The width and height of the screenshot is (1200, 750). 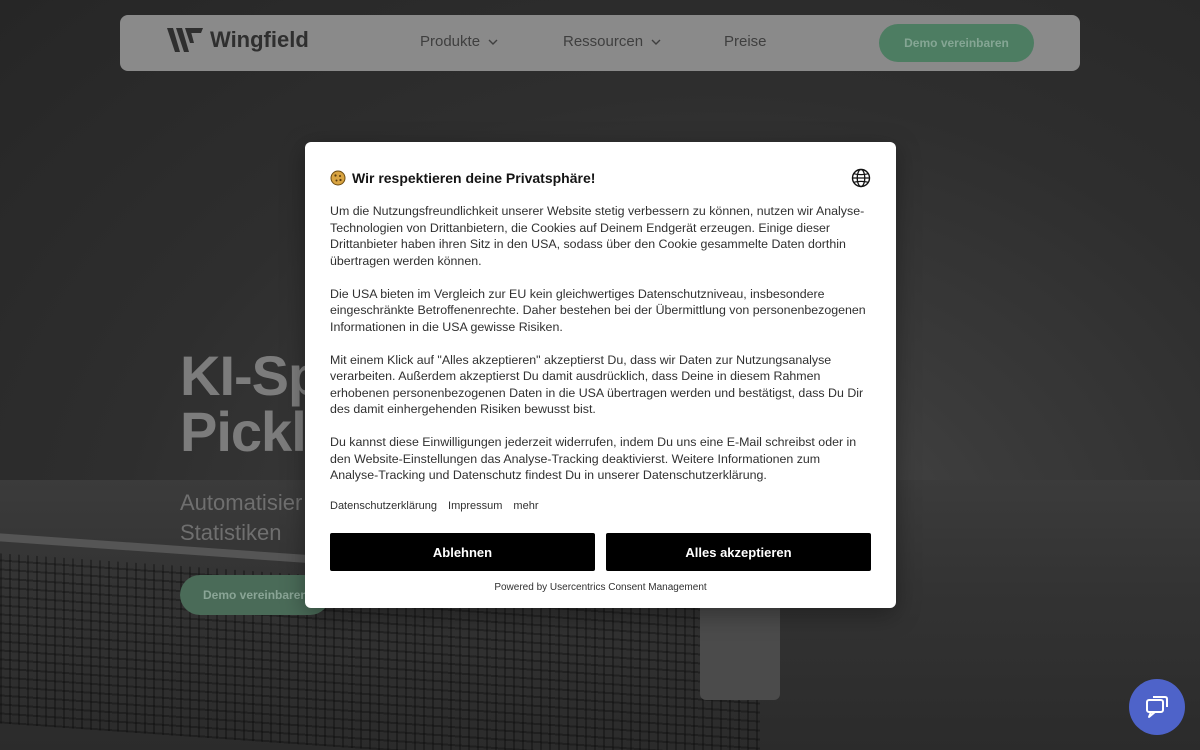 I want to click on nav-item-label: Preise, so click(x=745, y=41).